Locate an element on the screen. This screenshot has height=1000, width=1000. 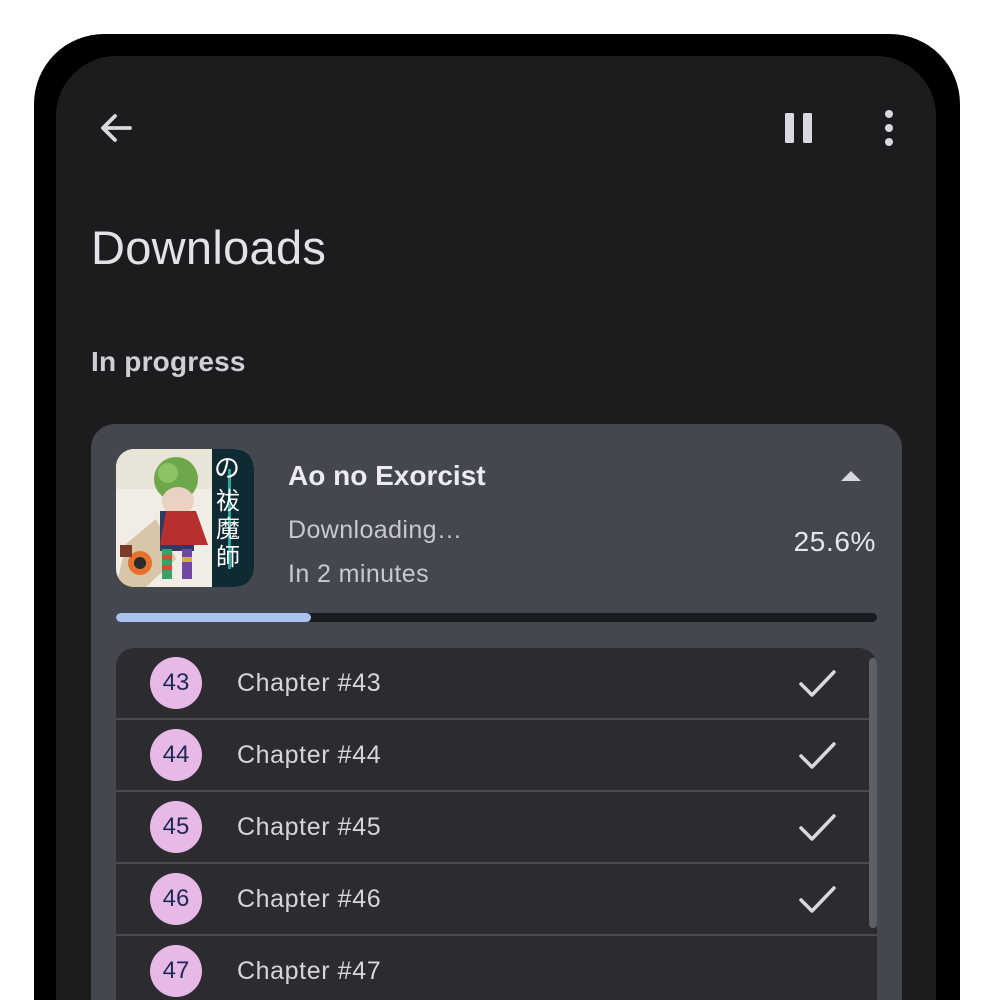
chapter-label: Chapter #47 is located at coordinates (309, 970).